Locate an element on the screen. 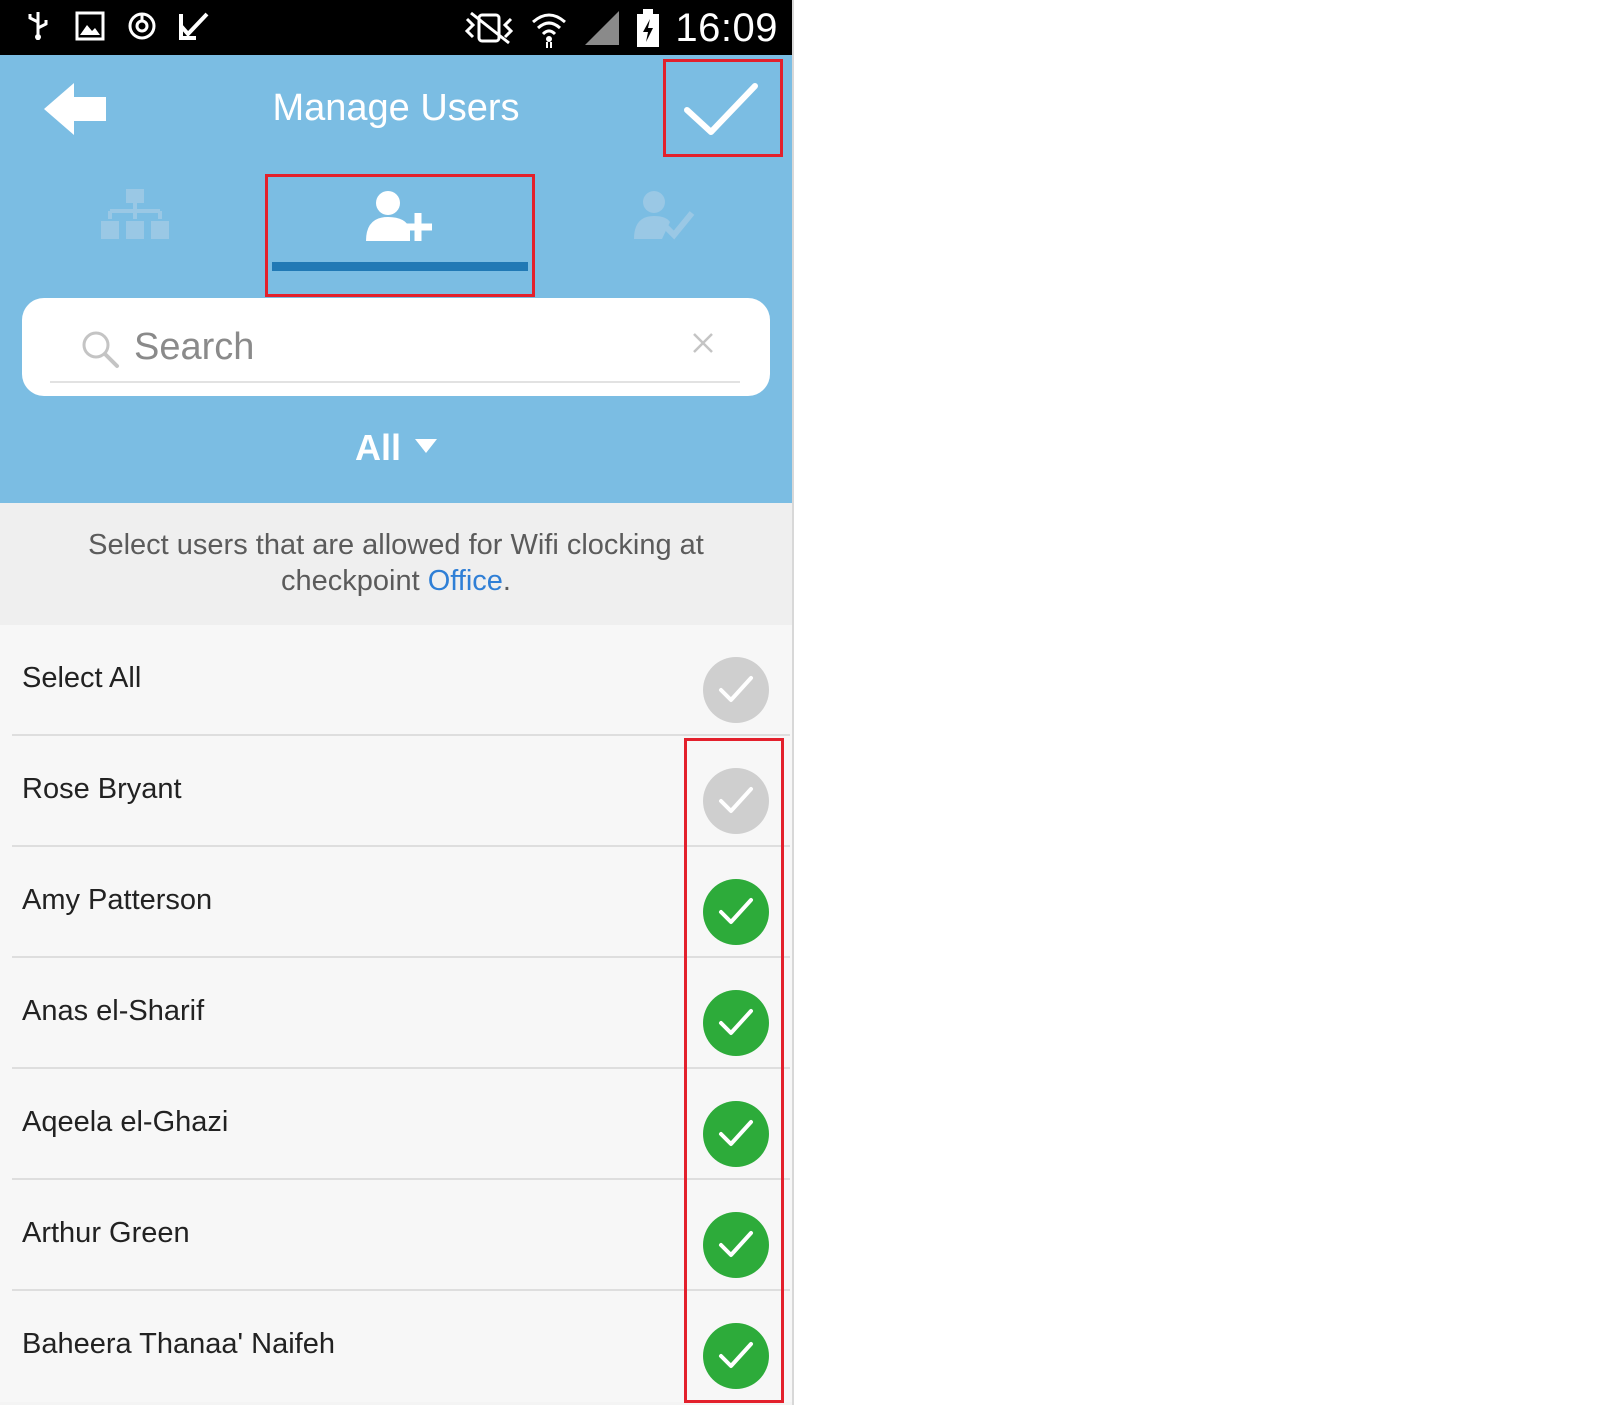 Image resolution: width=1600 pixels, height=1405 pixels. status-left-icons is located at coordinates (116, 26).